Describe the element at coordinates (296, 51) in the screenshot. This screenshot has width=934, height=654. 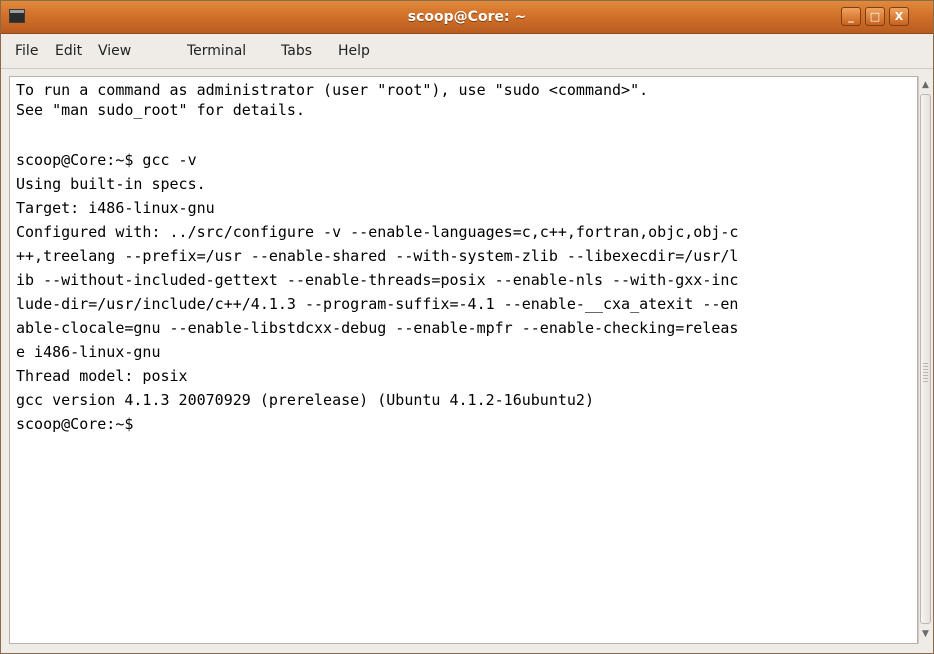
I see `menu-tabs: Tabs` at that location.